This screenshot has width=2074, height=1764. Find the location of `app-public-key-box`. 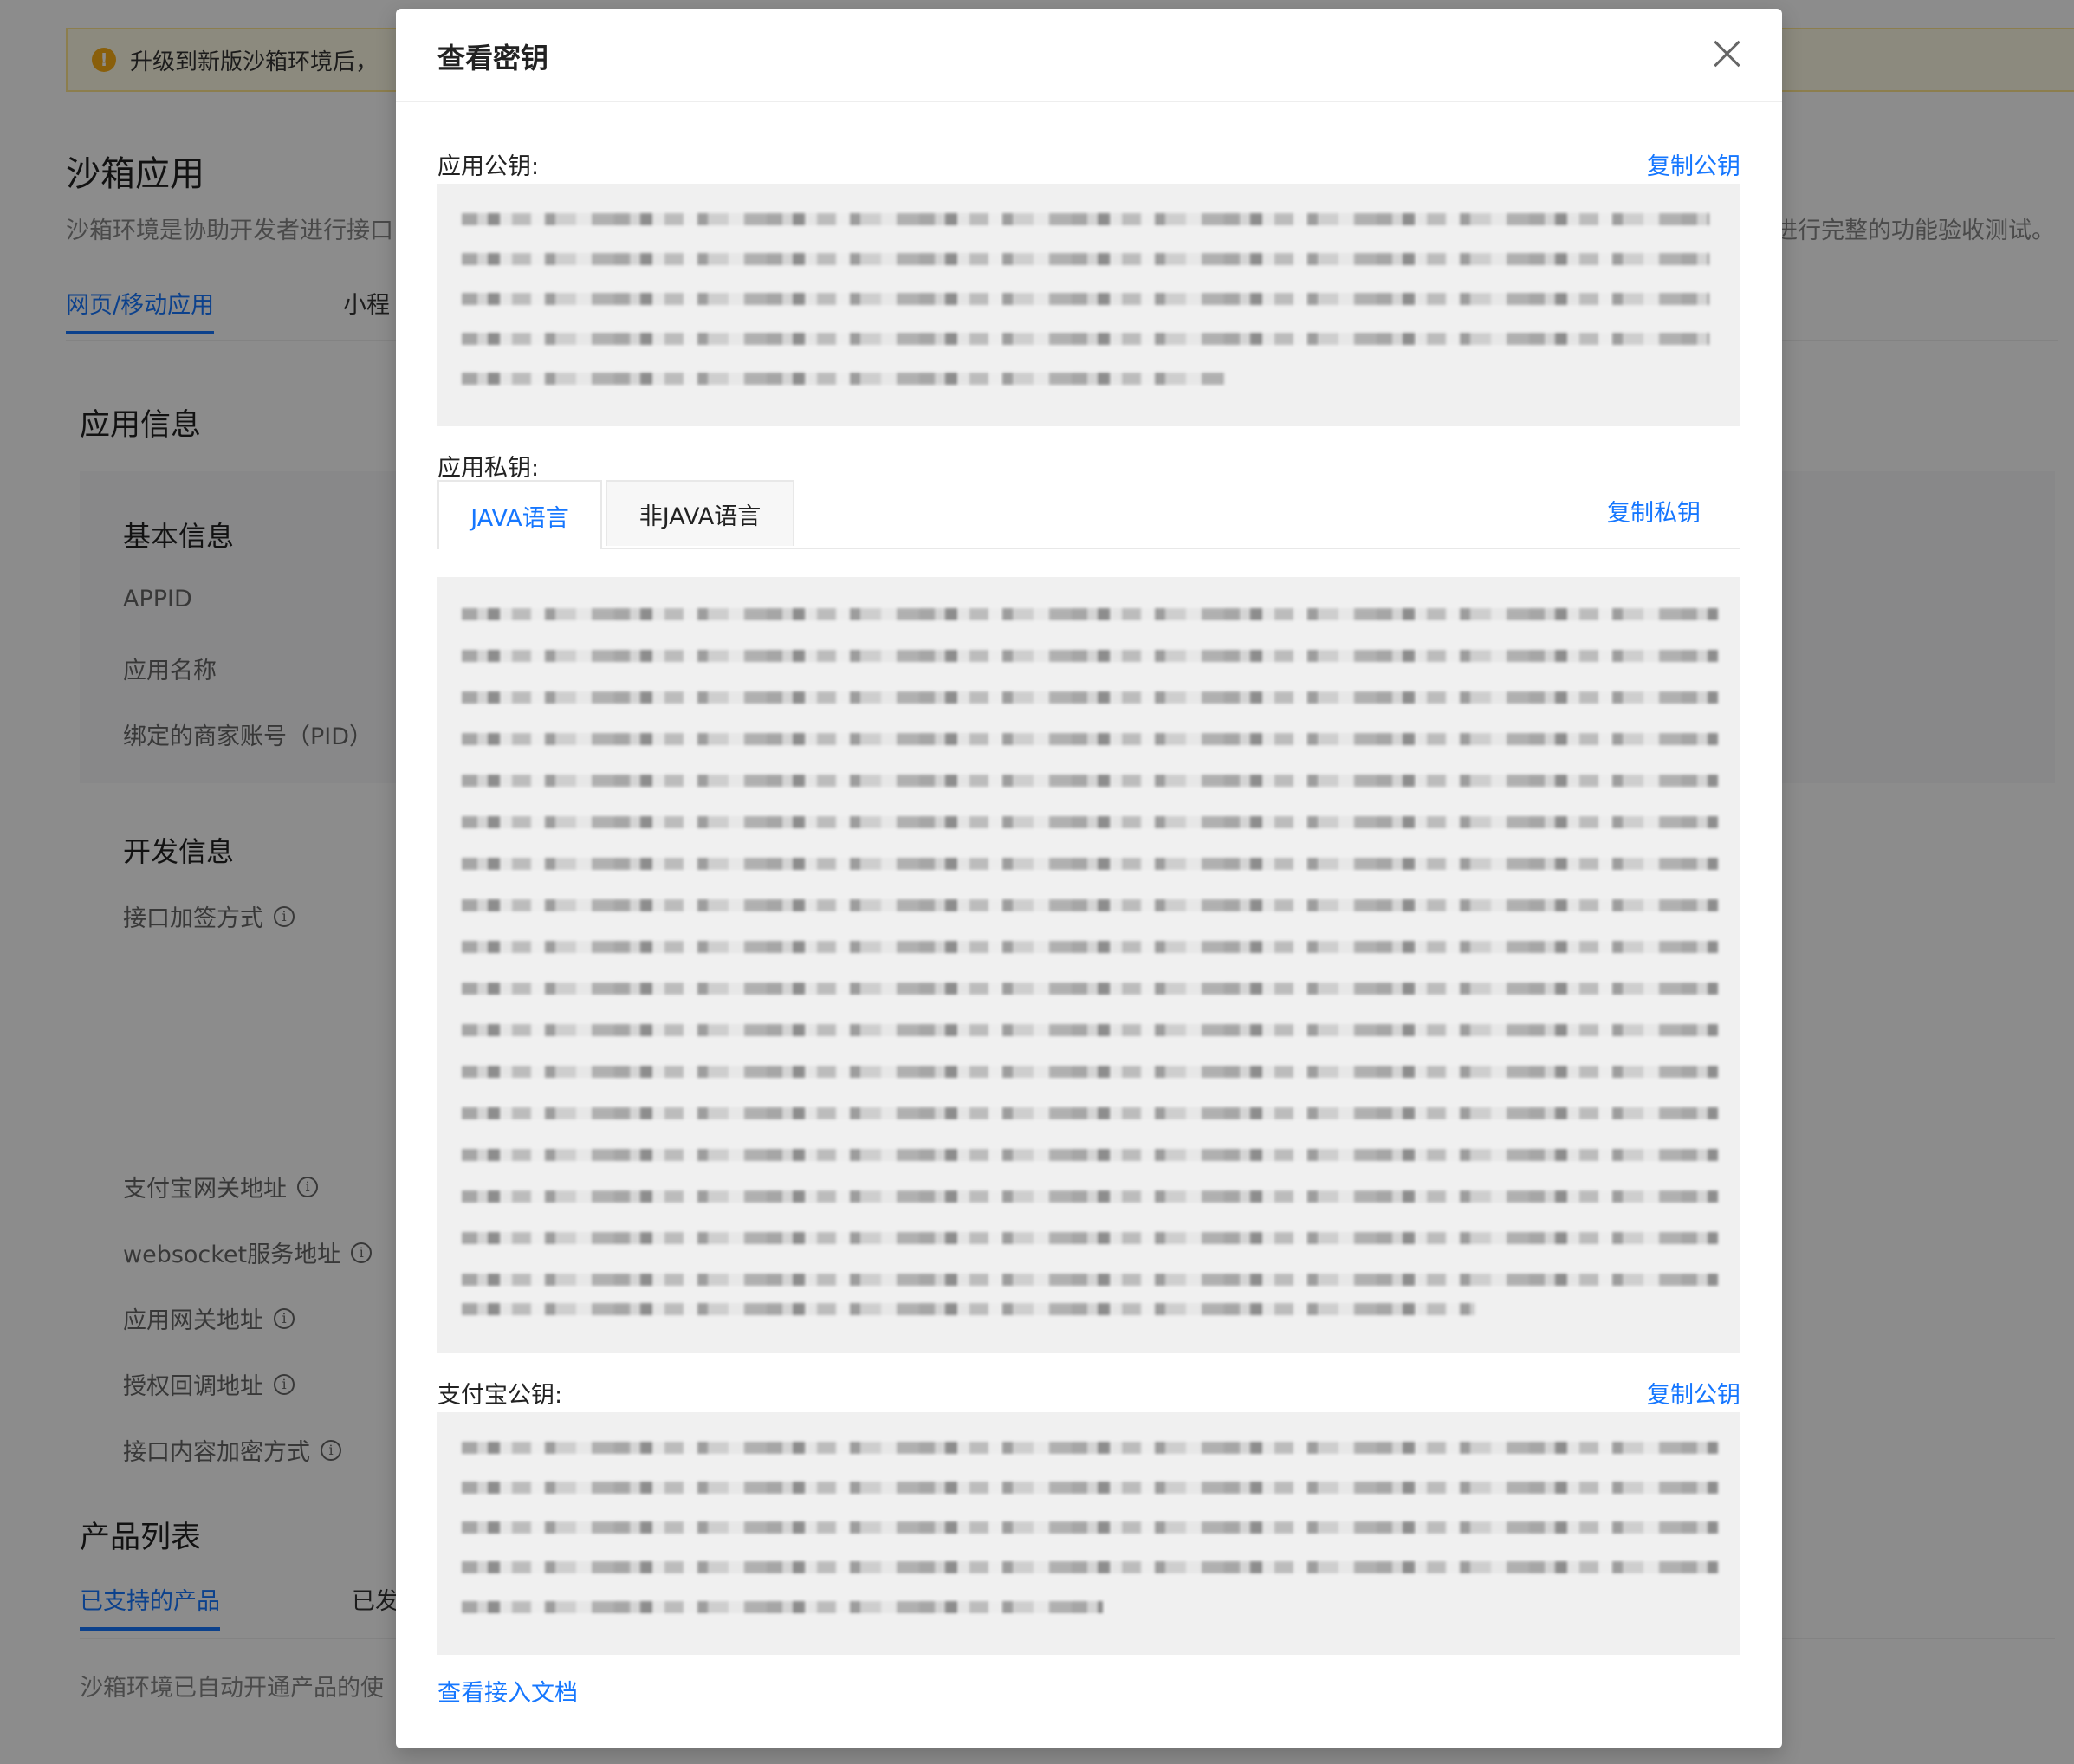

app-public-key-box is located at coordinates (1088, 305).